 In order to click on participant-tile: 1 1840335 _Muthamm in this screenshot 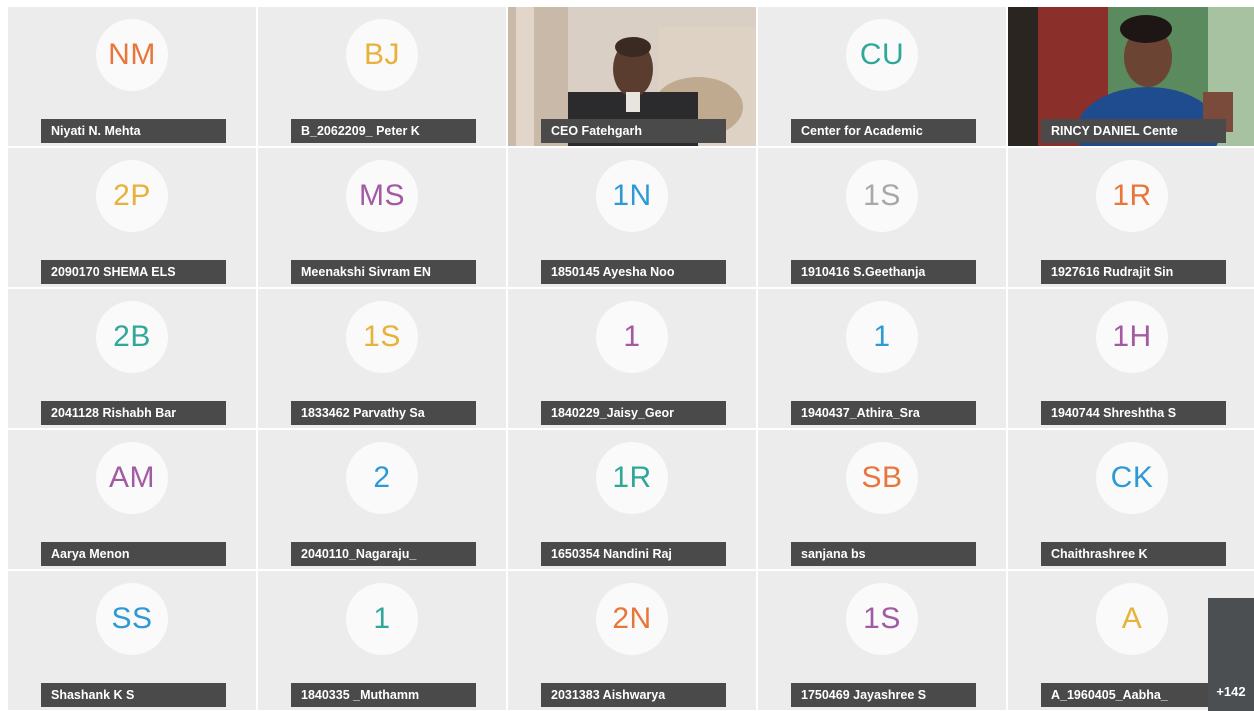, I will do `click(382, 640)`.